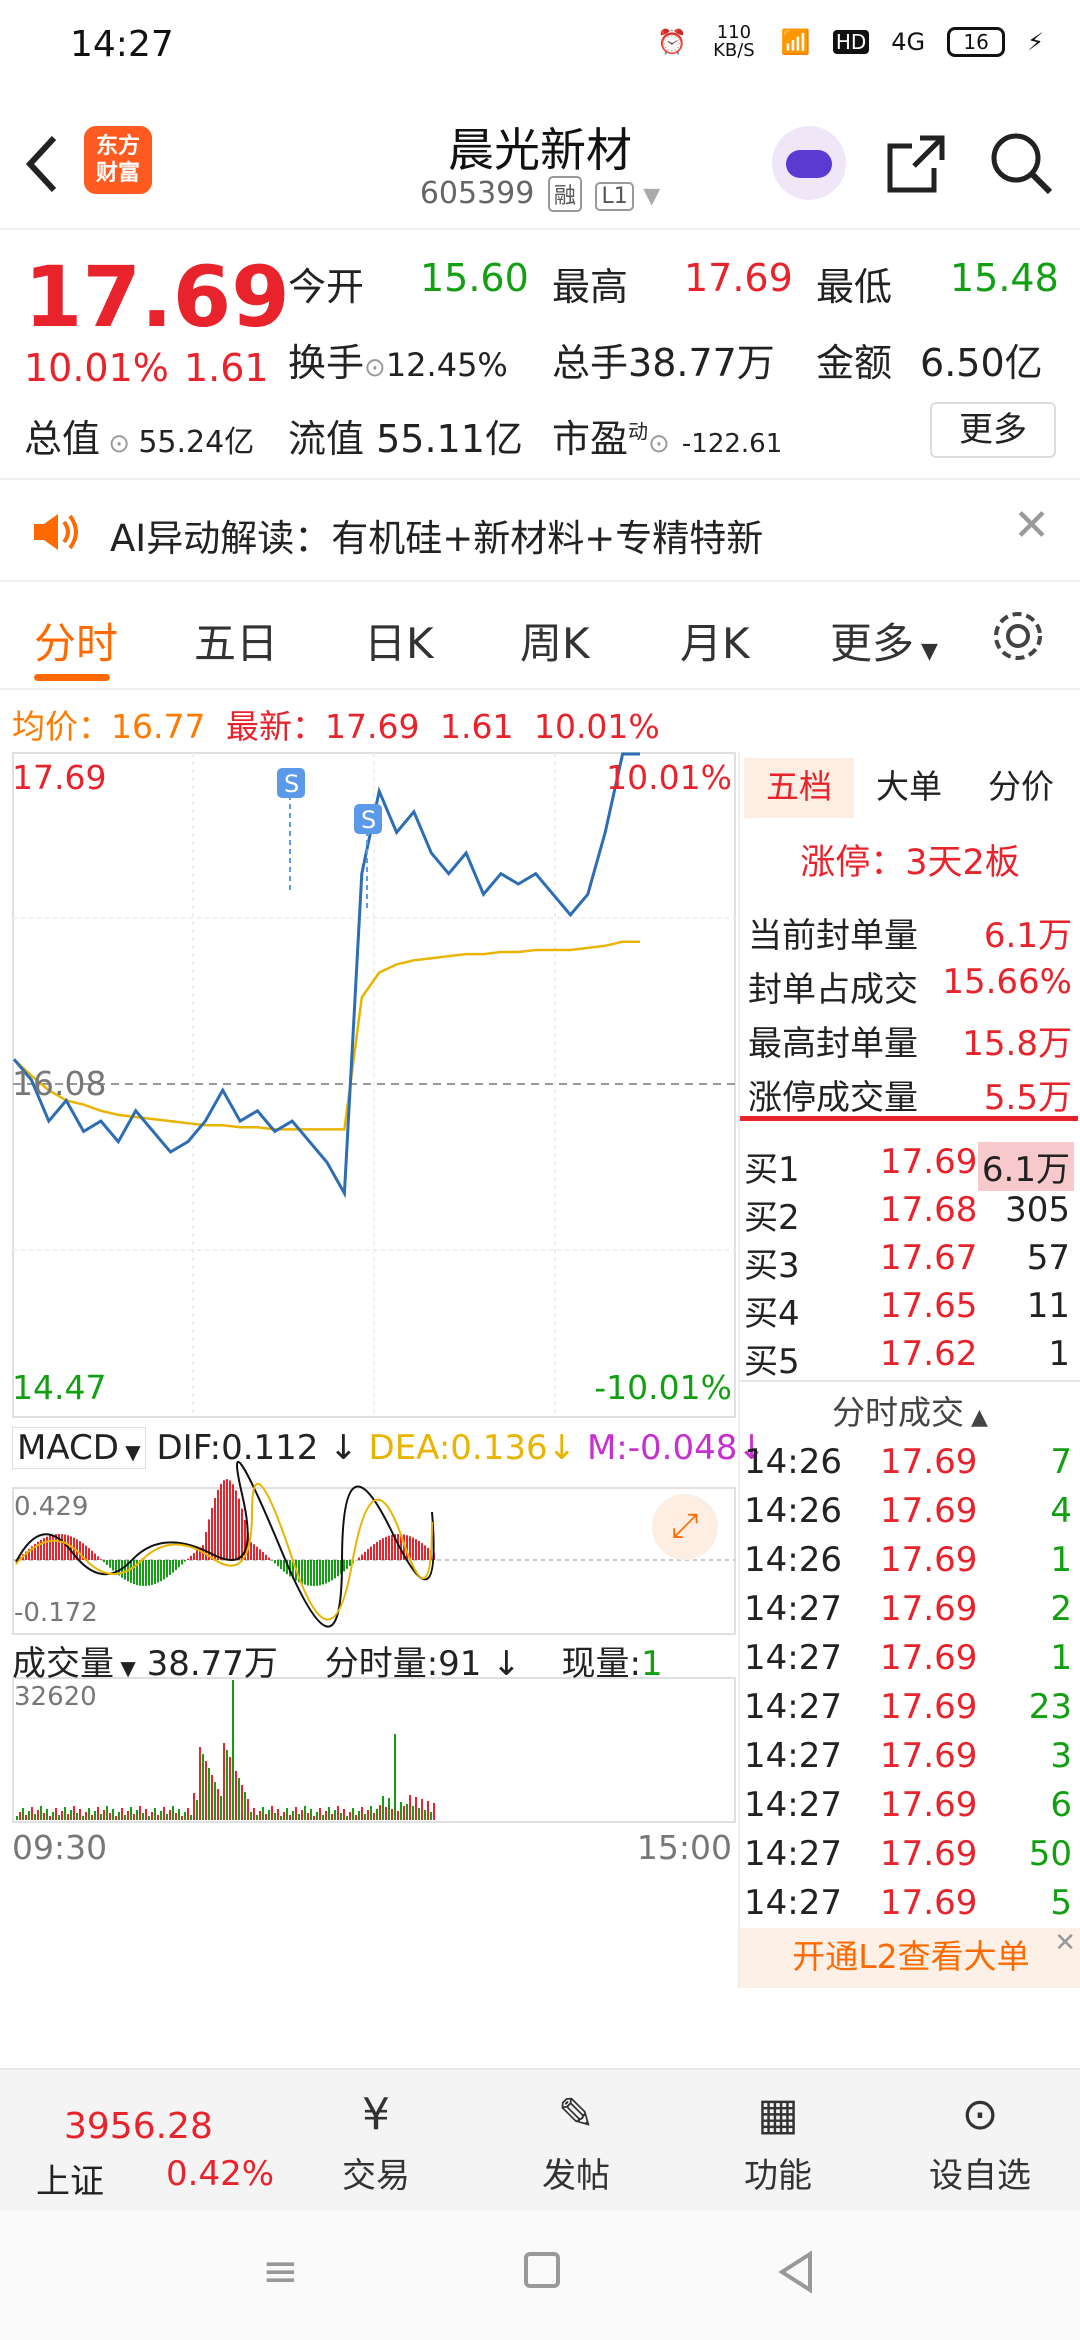 This screenshot has width=1080, height=2340. I want to click on ai-banner: AI异动解读：有机硅+新材料+专精特新 ✕, so click(540, 532).